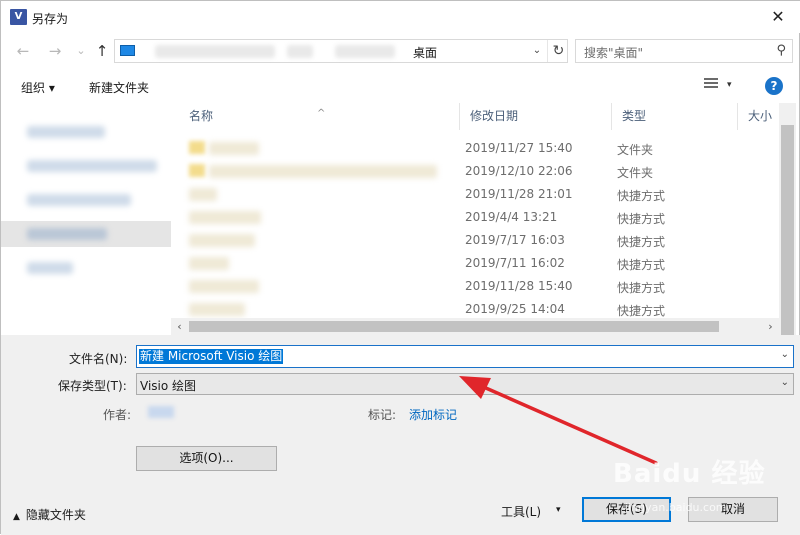 This screenshot has width=800, height=535. What do you see at coordinates (433, 414) in the screenshot?
I see `add-tags-link: 添加标记` at bounding box center [433, 414].